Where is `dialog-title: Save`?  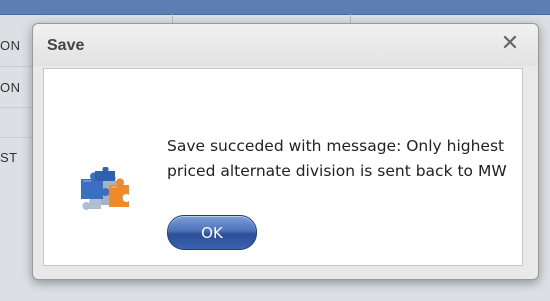
dialog-title: Save is located at coordinates (66, 45).